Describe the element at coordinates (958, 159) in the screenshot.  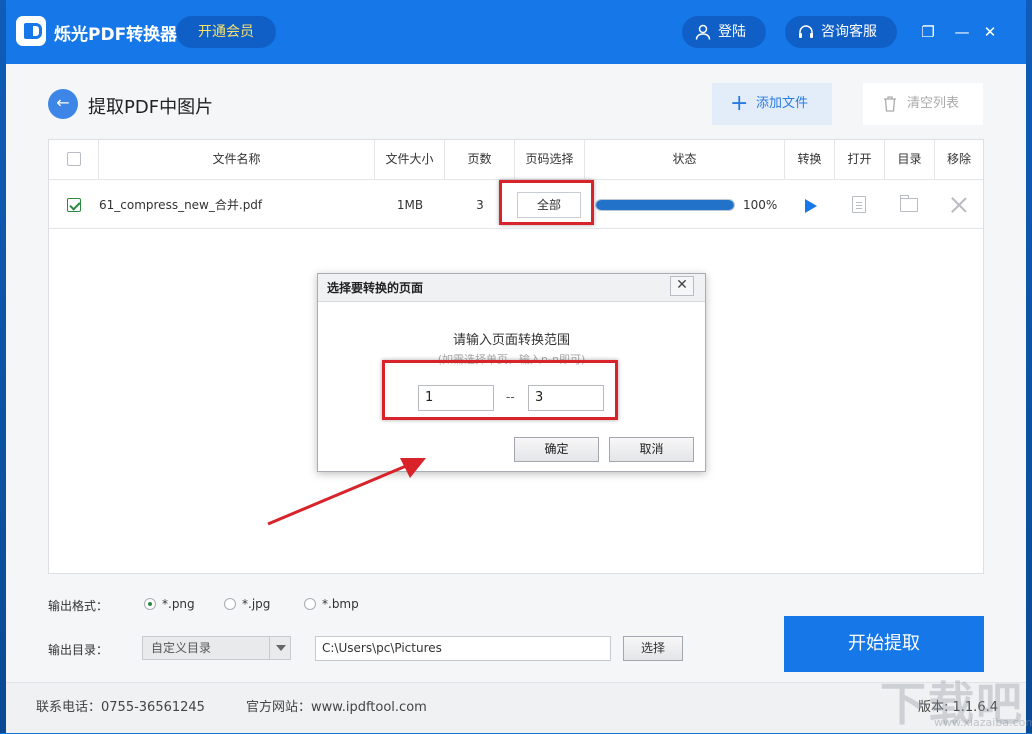
I see `header-remove: 移除` at that location.